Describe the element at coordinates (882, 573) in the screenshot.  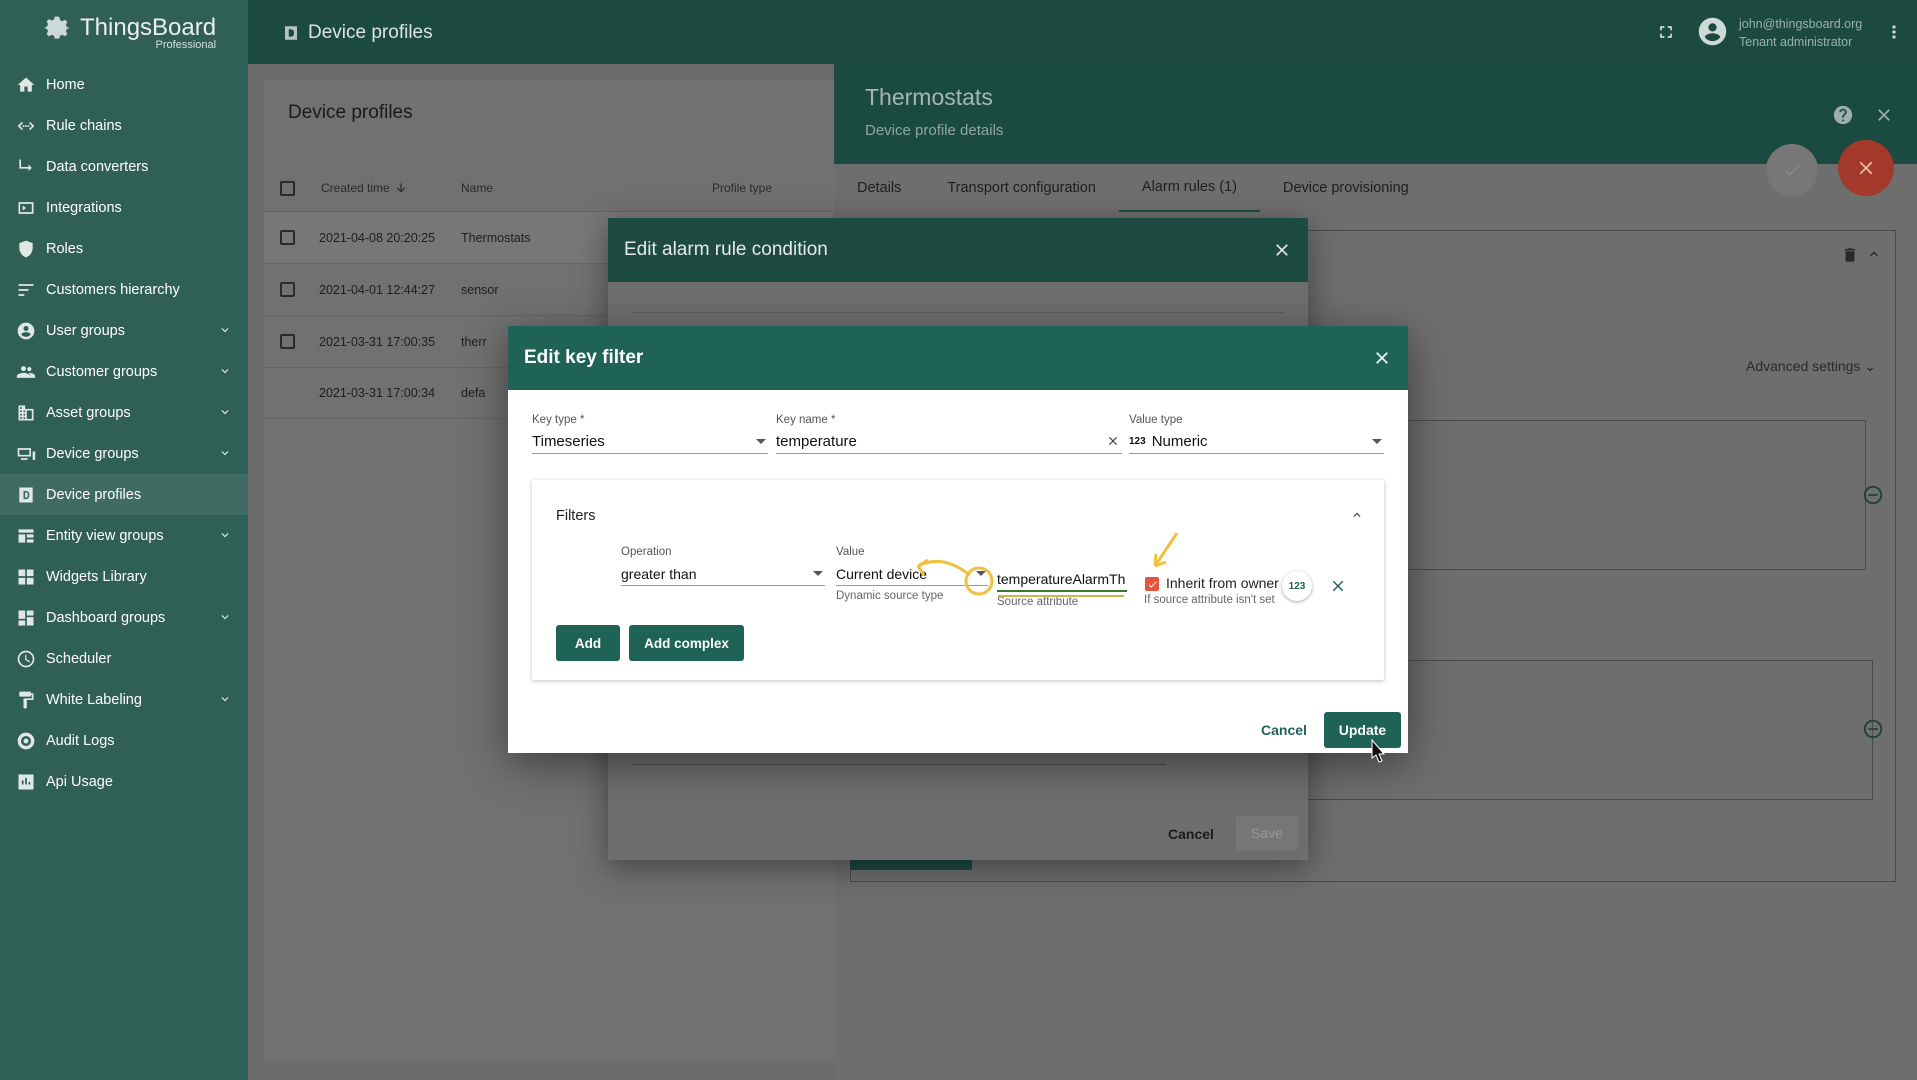
I see `dynamic-source-text: Current device` at that location.